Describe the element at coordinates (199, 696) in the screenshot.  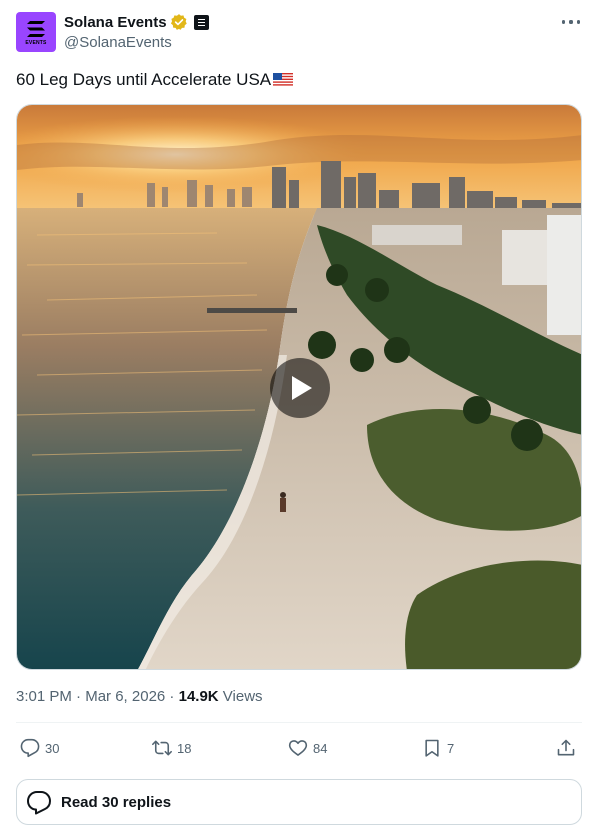
I see `views-count: 14.9K` at that location.